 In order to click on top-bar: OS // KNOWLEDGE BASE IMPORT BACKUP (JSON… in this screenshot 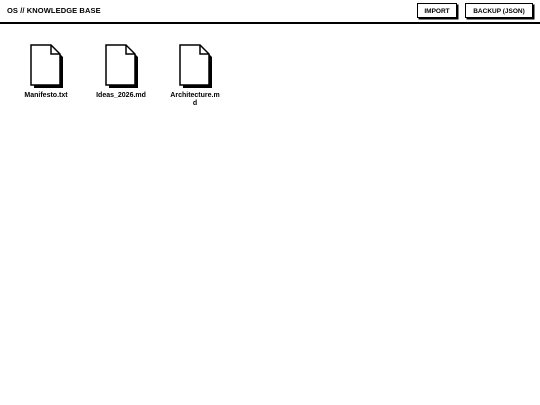, I will do `click(270, 12)`.